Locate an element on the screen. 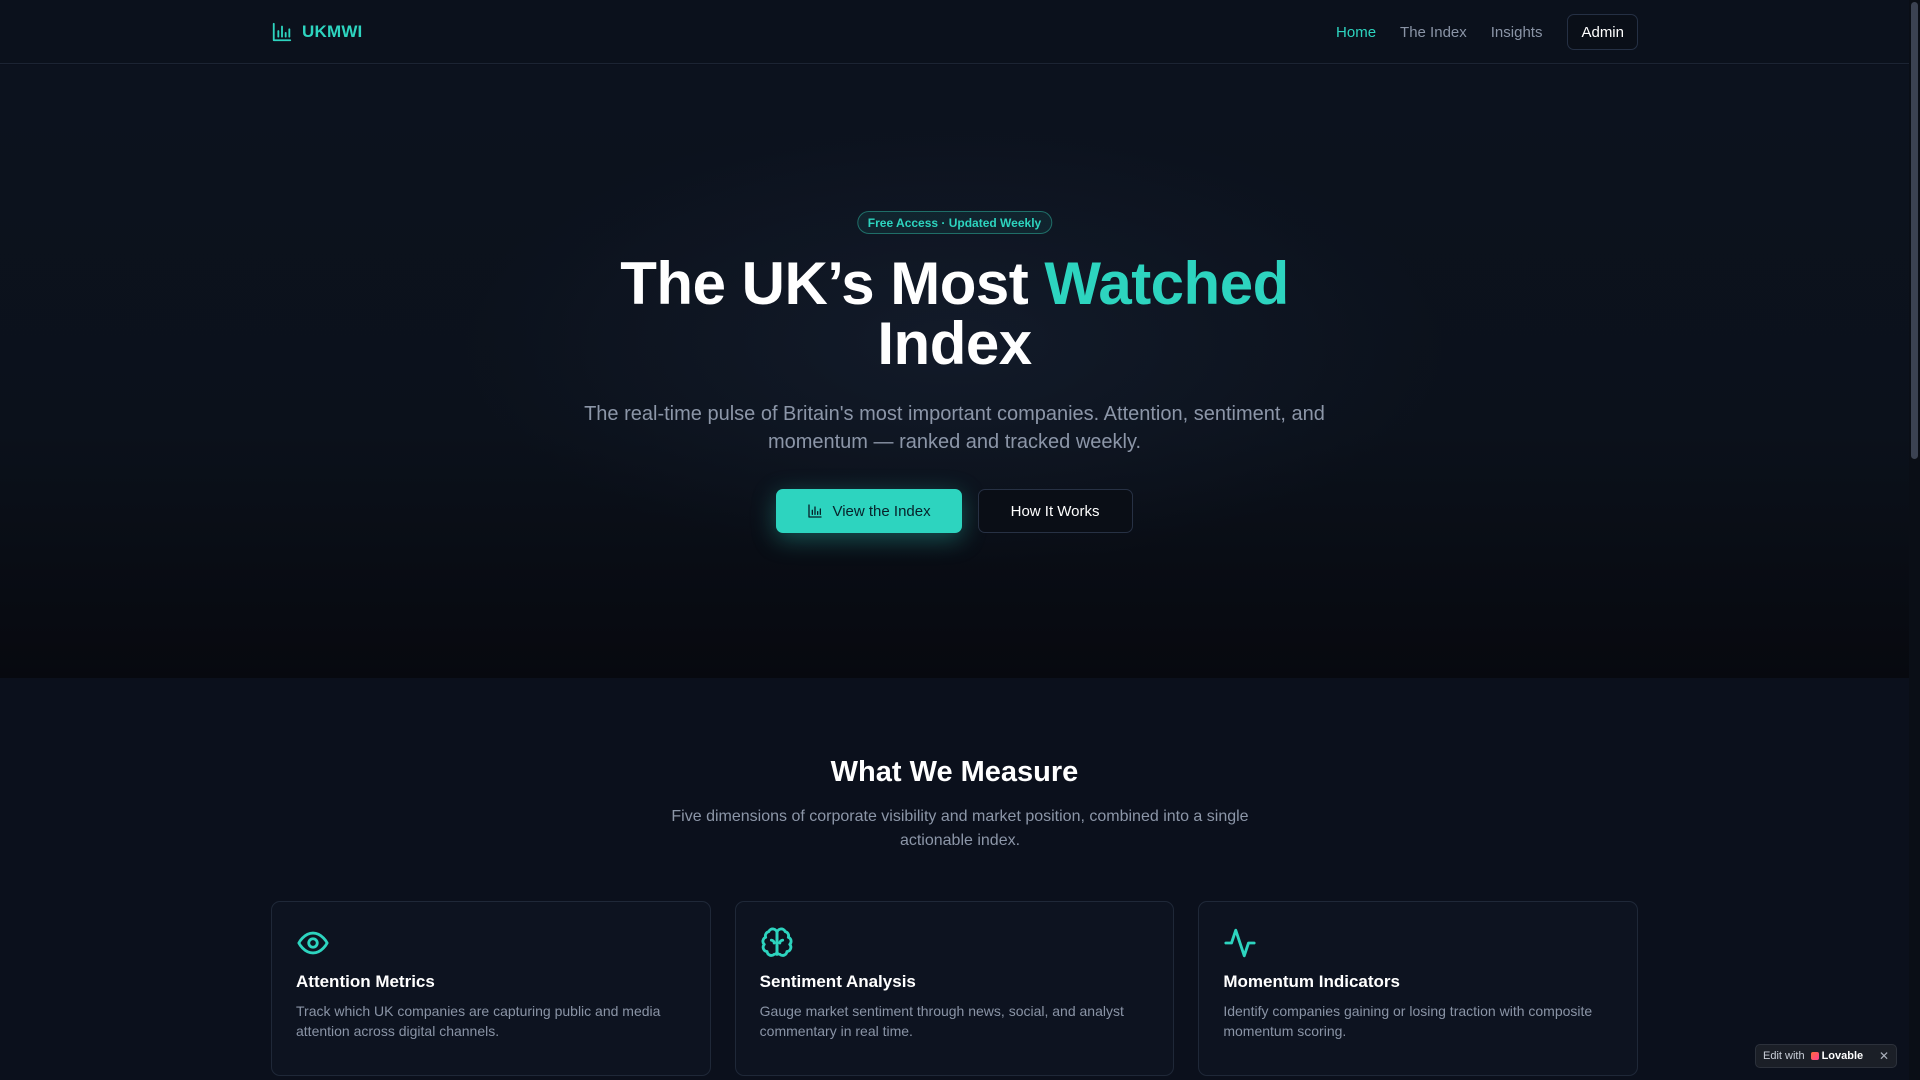  navbar-inner: UKMWI Home The Index Insights Admin is located at coordinates (954, 32).